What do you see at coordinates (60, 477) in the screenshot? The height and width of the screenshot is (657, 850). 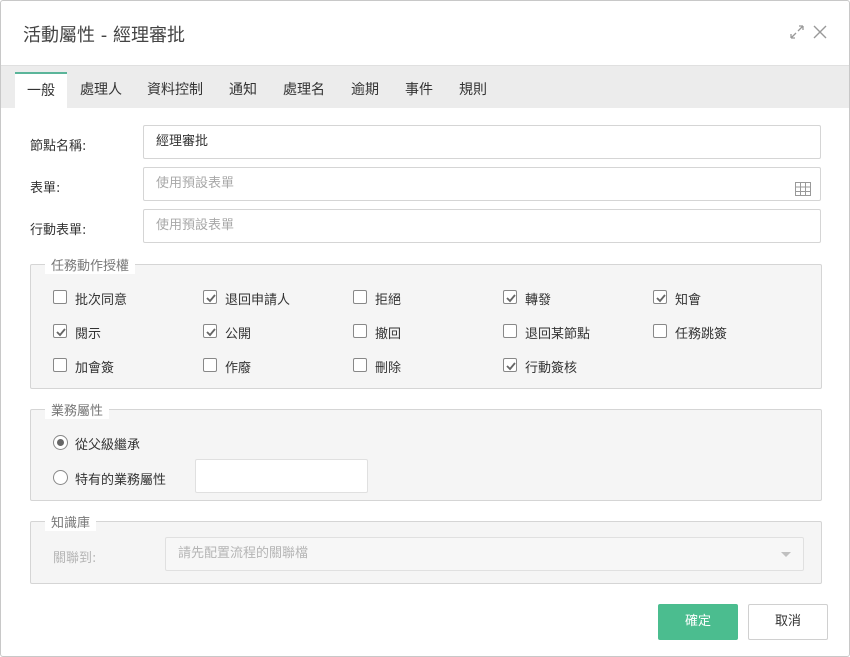 I see `radio-specific-circle` at bounding box center [60, 477].